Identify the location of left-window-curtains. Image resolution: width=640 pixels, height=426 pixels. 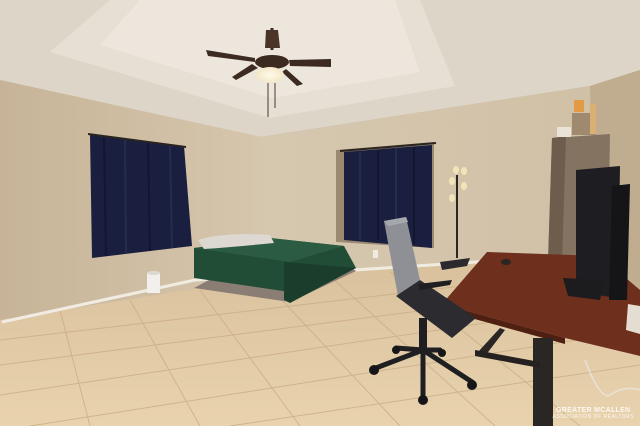
(139, 195).